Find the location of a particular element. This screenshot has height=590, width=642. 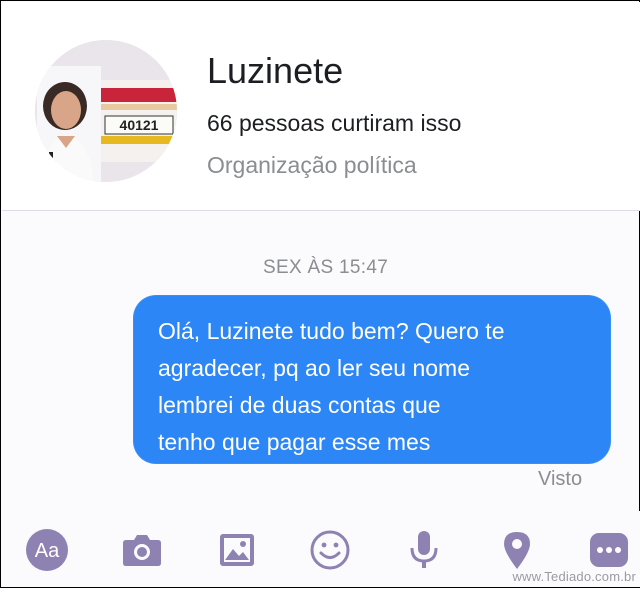

message-timestamp: SEX ÀS 15:47 is located at coordinates (326, 267).